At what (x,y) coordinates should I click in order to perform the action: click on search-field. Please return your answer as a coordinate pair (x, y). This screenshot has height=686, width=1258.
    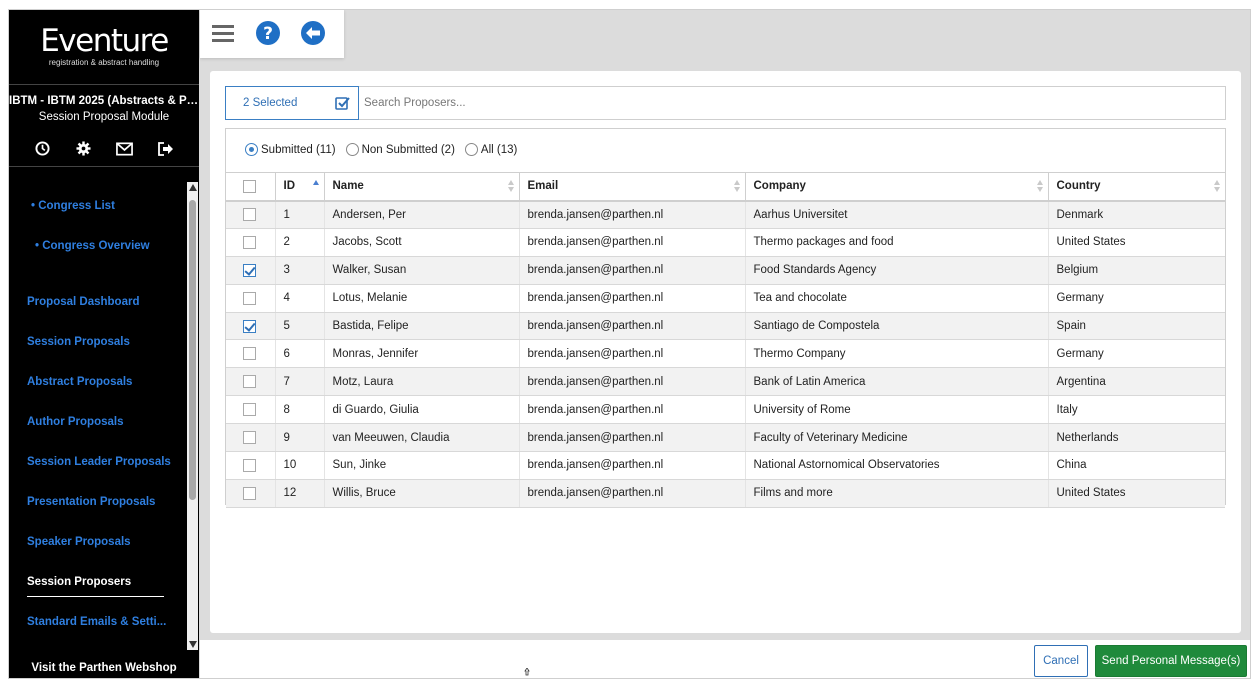
    Looking at the image, I should click on (792, 103).